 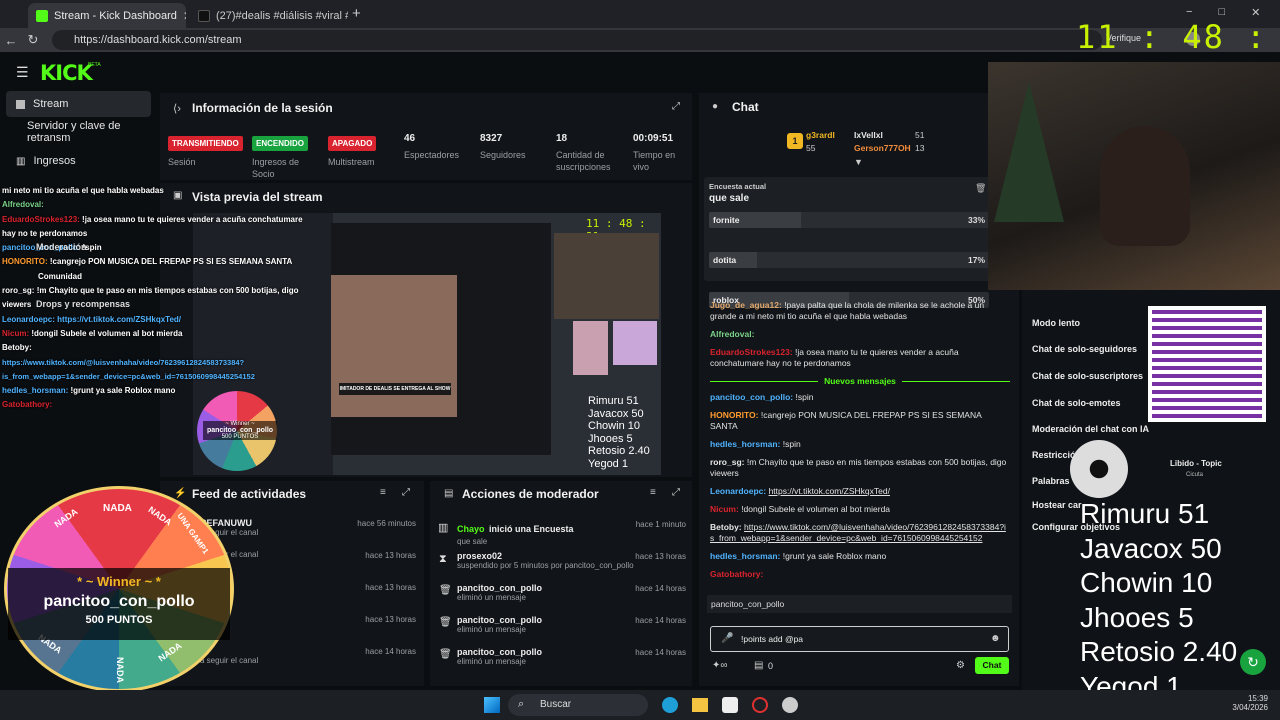 I want to click on url-bar: https://dashboard.kick.com/stream, so click(x=577, y=40).